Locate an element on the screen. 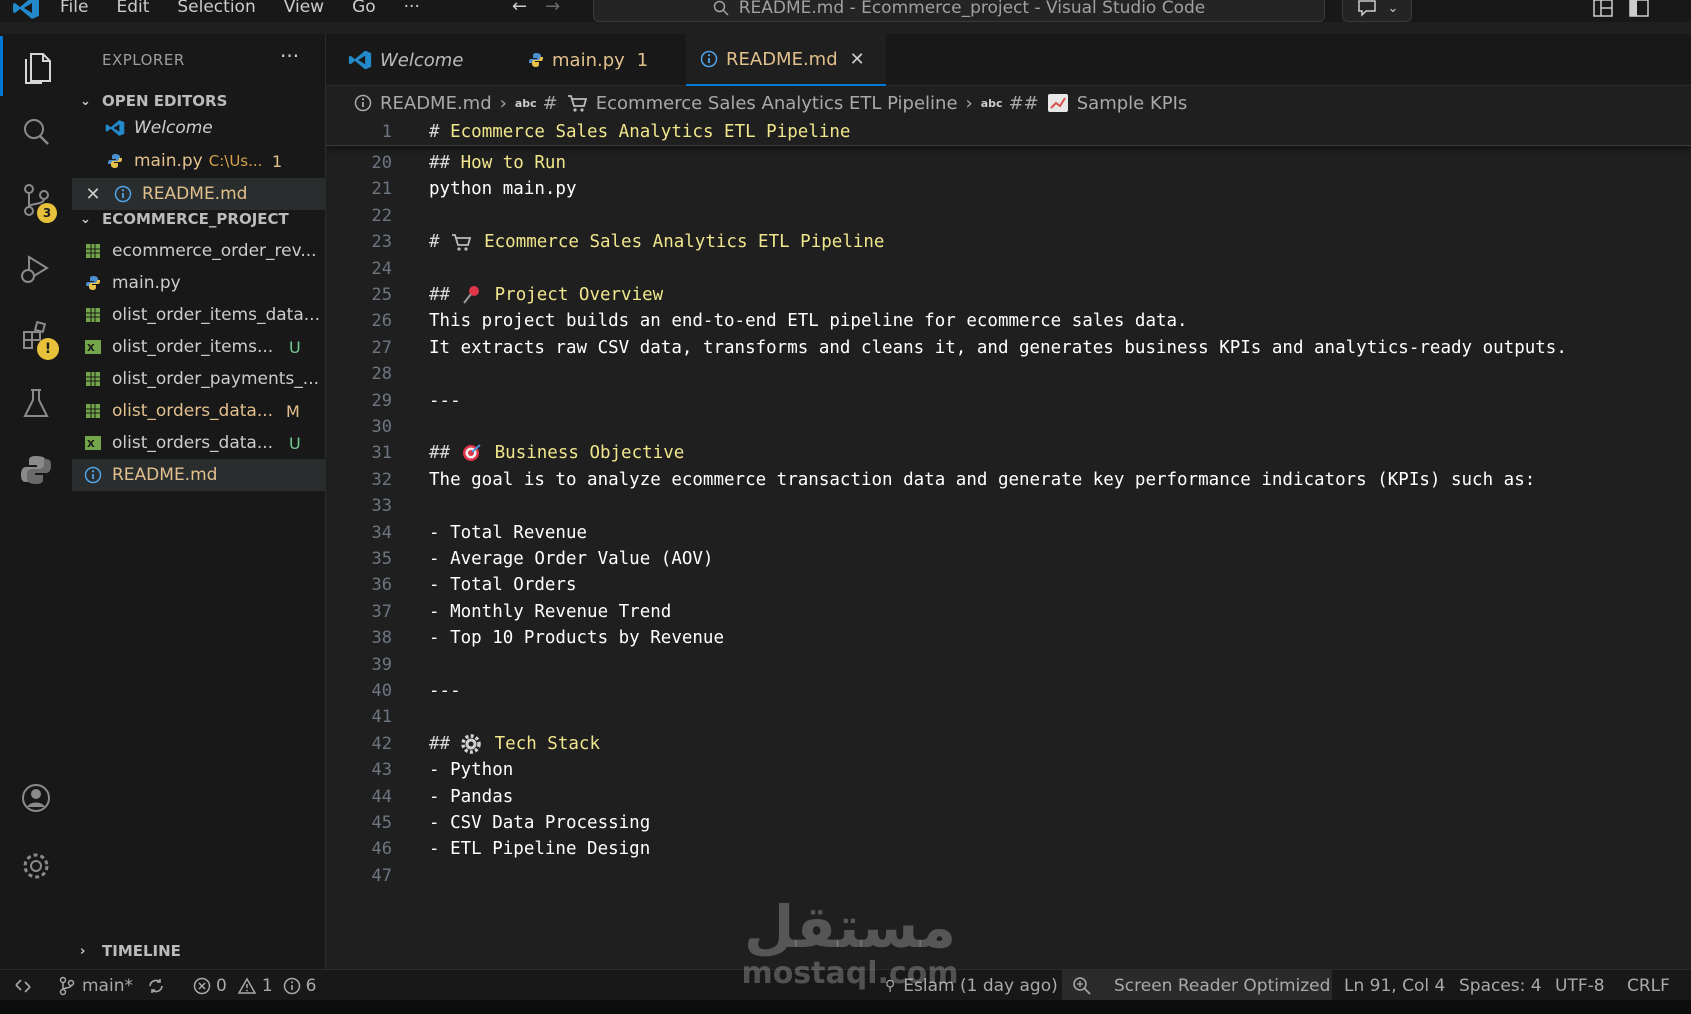 The height and width of the screenshot is (1014, 1691). menu-selection: Selection is located at coordinates (216, 8).